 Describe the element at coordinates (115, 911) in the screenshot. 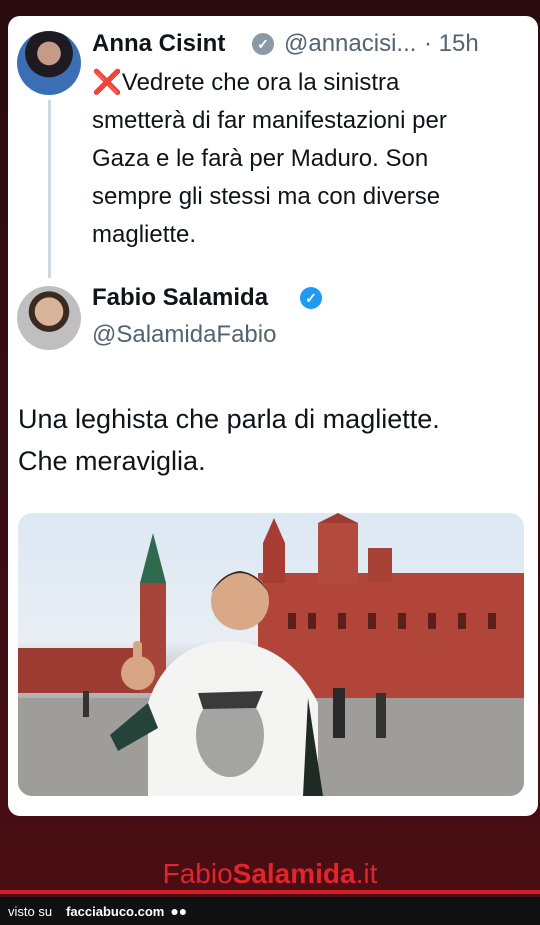

I see `site-link: facciabuco.com` at that location.